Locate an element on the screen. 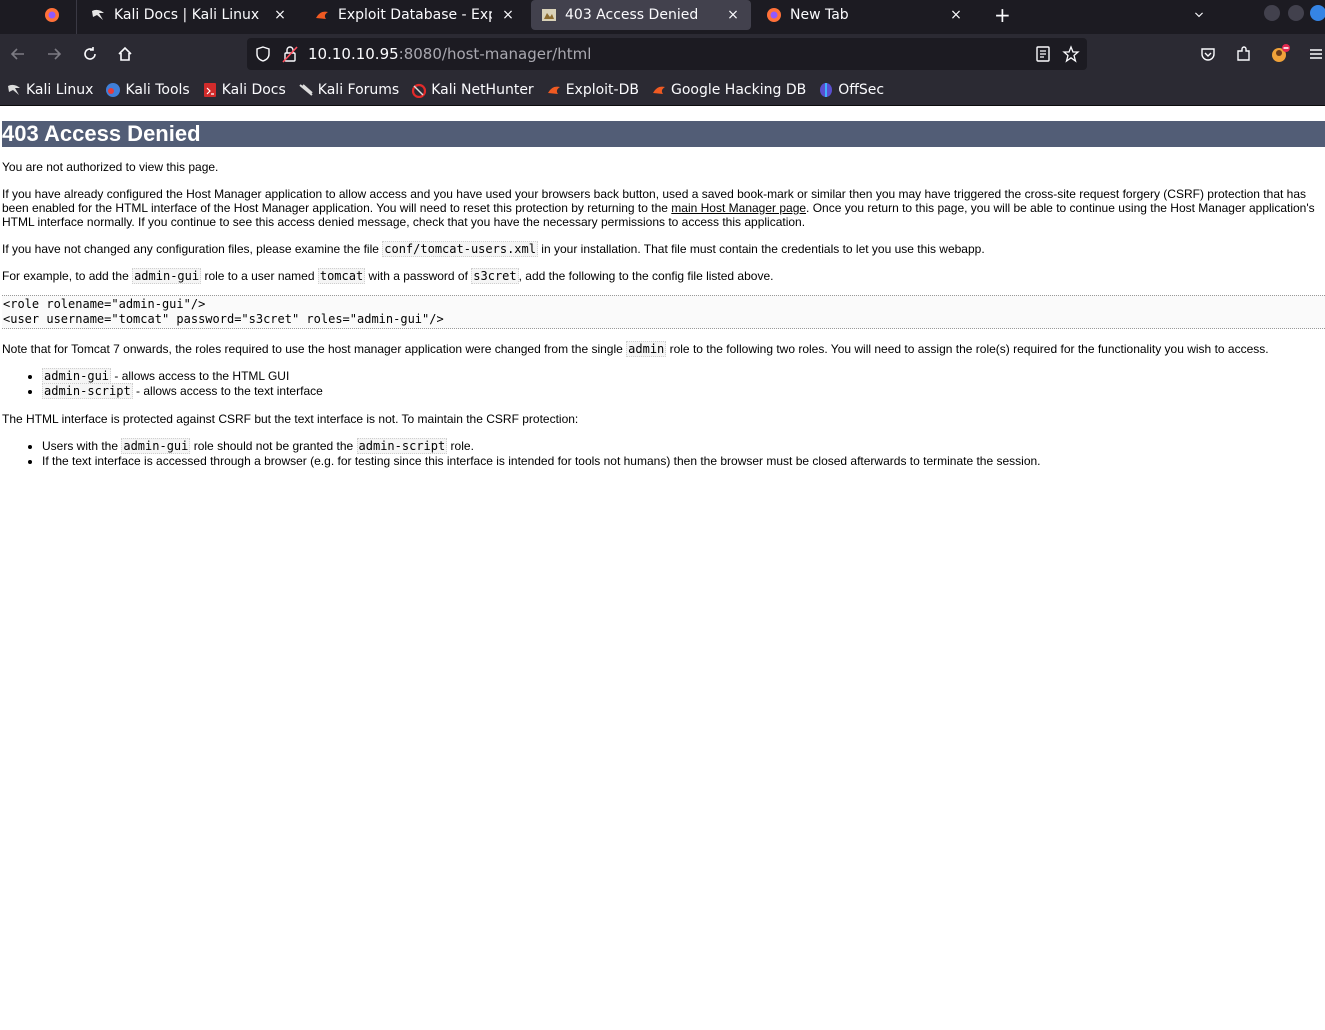 Image resolution: width=1325 pixels, height=1030 pixels. code-role-name: admin-script is located at coordinates (402, 446).